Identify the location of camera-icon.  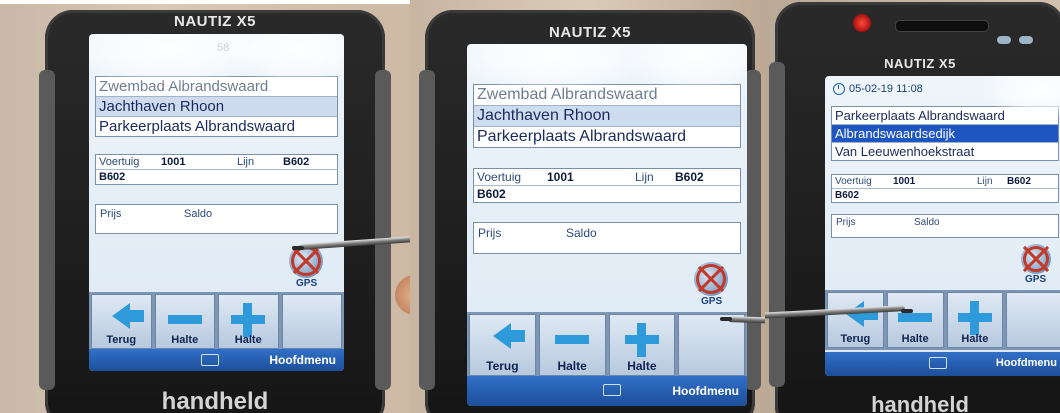
(862, 23).